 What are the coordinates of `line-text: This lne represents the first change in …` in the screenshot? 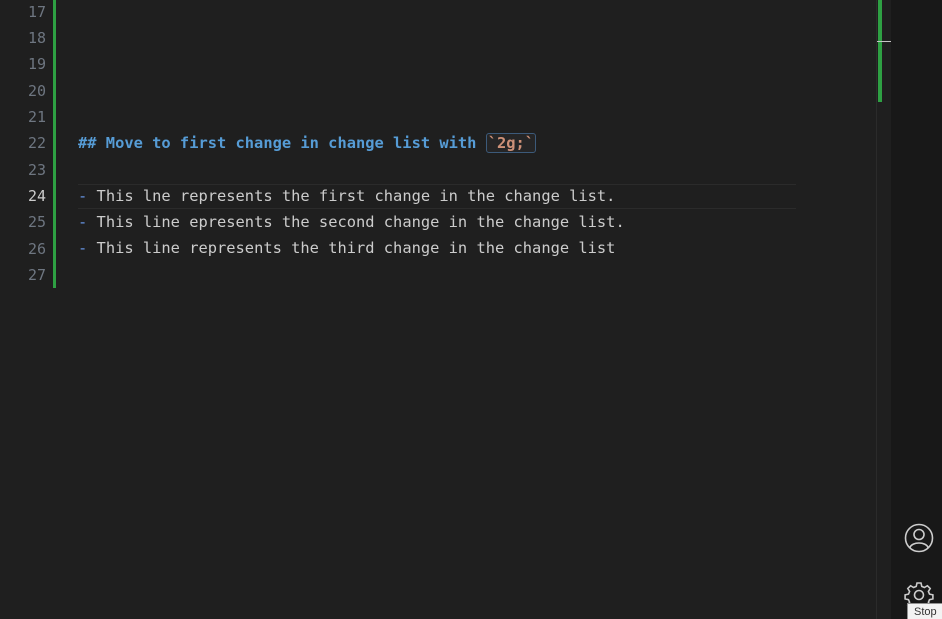 It's located at (351, 196).